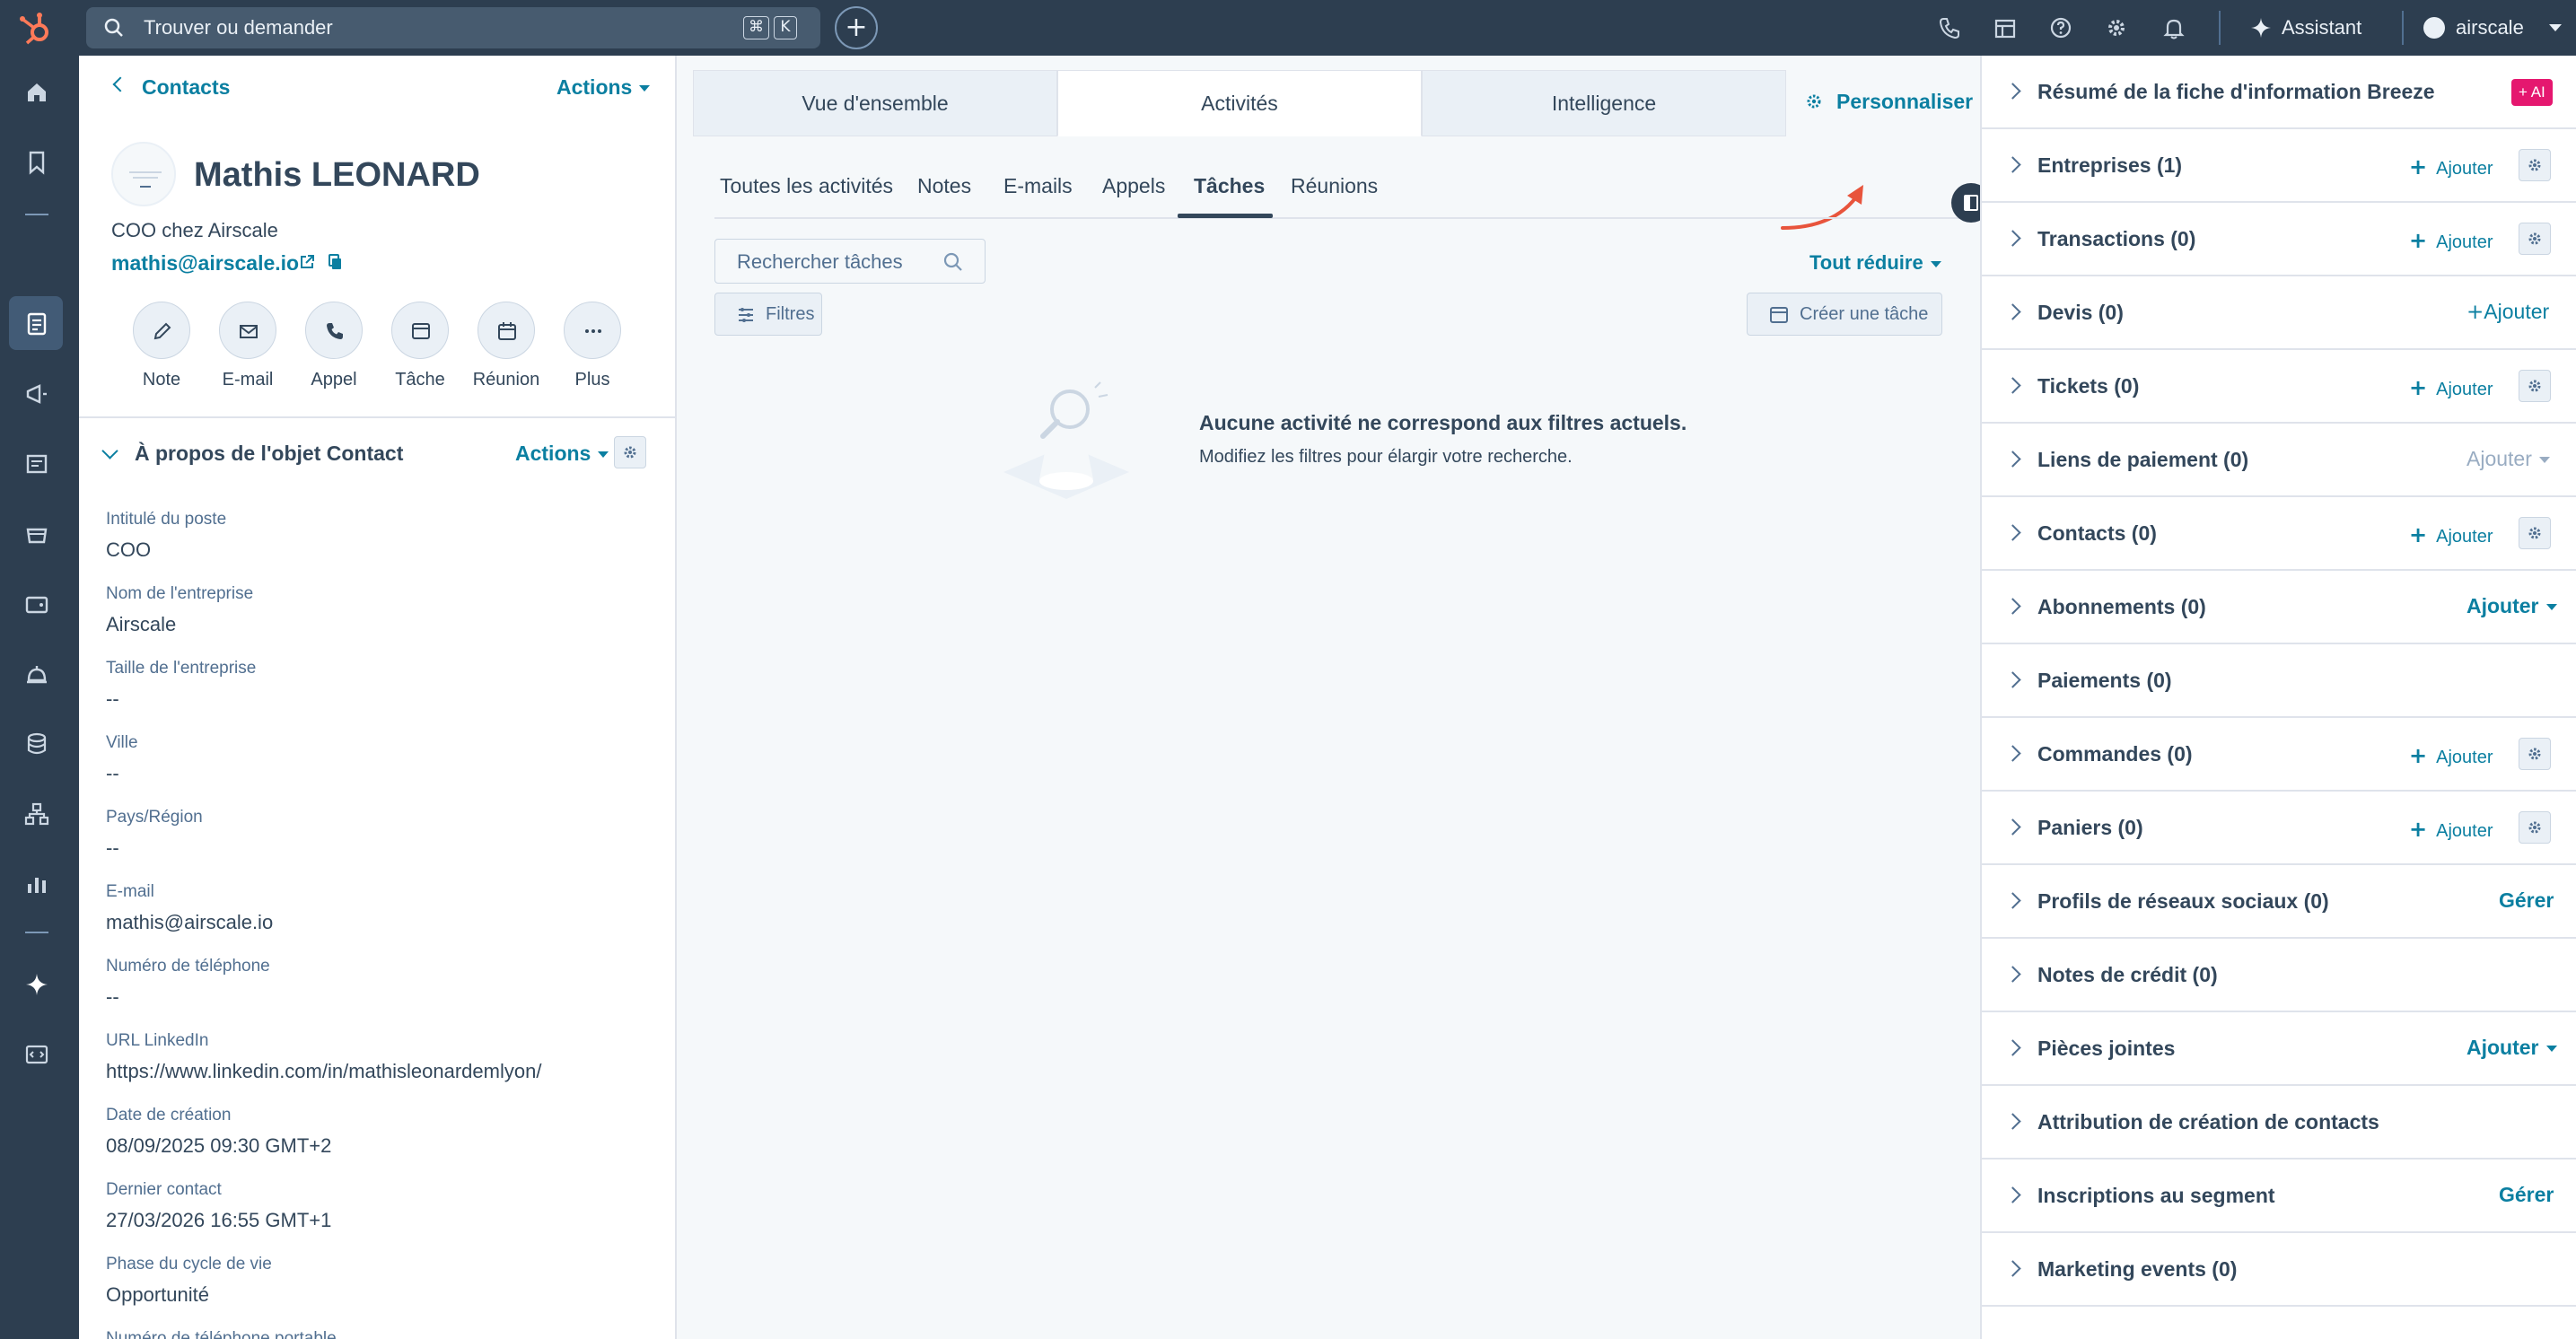 The height and width of the screenshot is (1339, 2576). I want to click on marketplace-icon, so click(2005, 27).